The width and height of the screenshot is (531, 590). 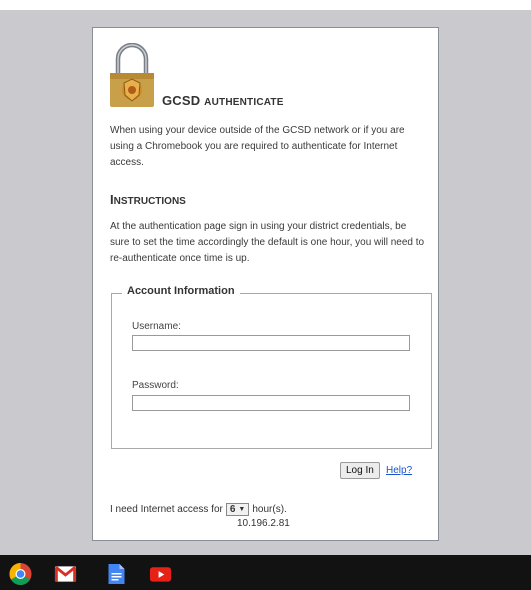 I want to click on ip-address: 10.196.2.81, so click(x=263, y=523).